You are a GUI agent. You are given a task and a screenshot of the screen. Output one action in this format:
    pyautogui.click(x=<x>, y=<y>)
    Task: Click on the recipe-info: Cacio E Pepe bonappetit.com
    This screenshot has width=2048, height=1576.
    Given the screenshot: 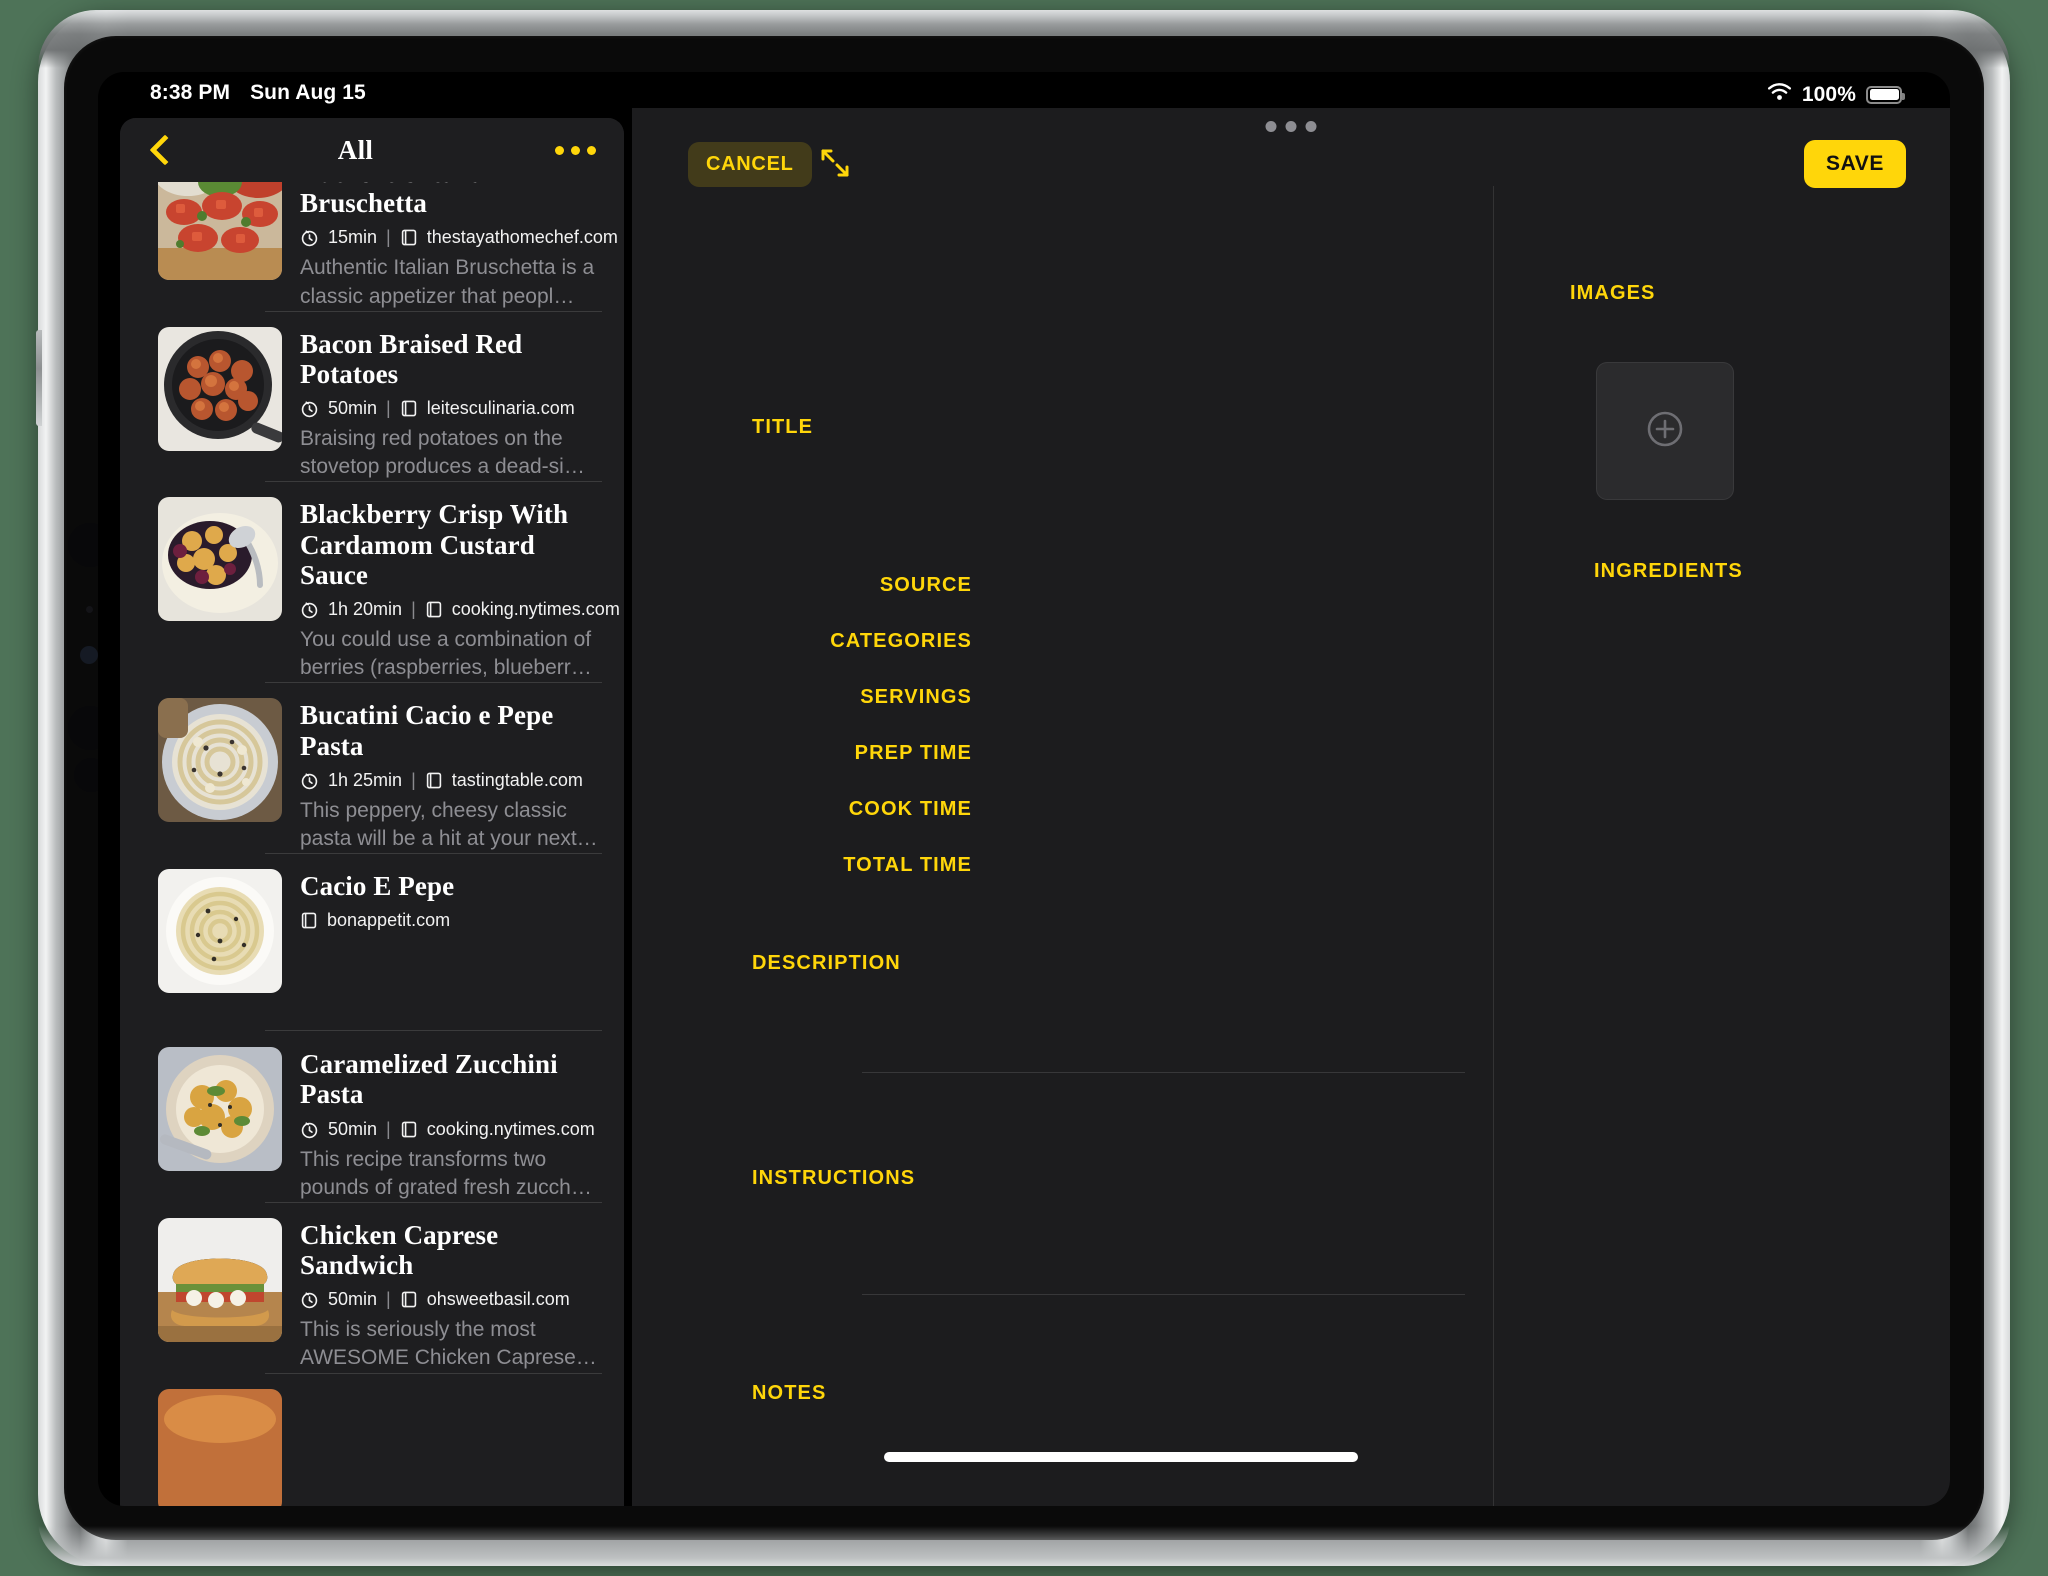 What is the action you would take?
    pyautogui.click(x=450, y=931)
    